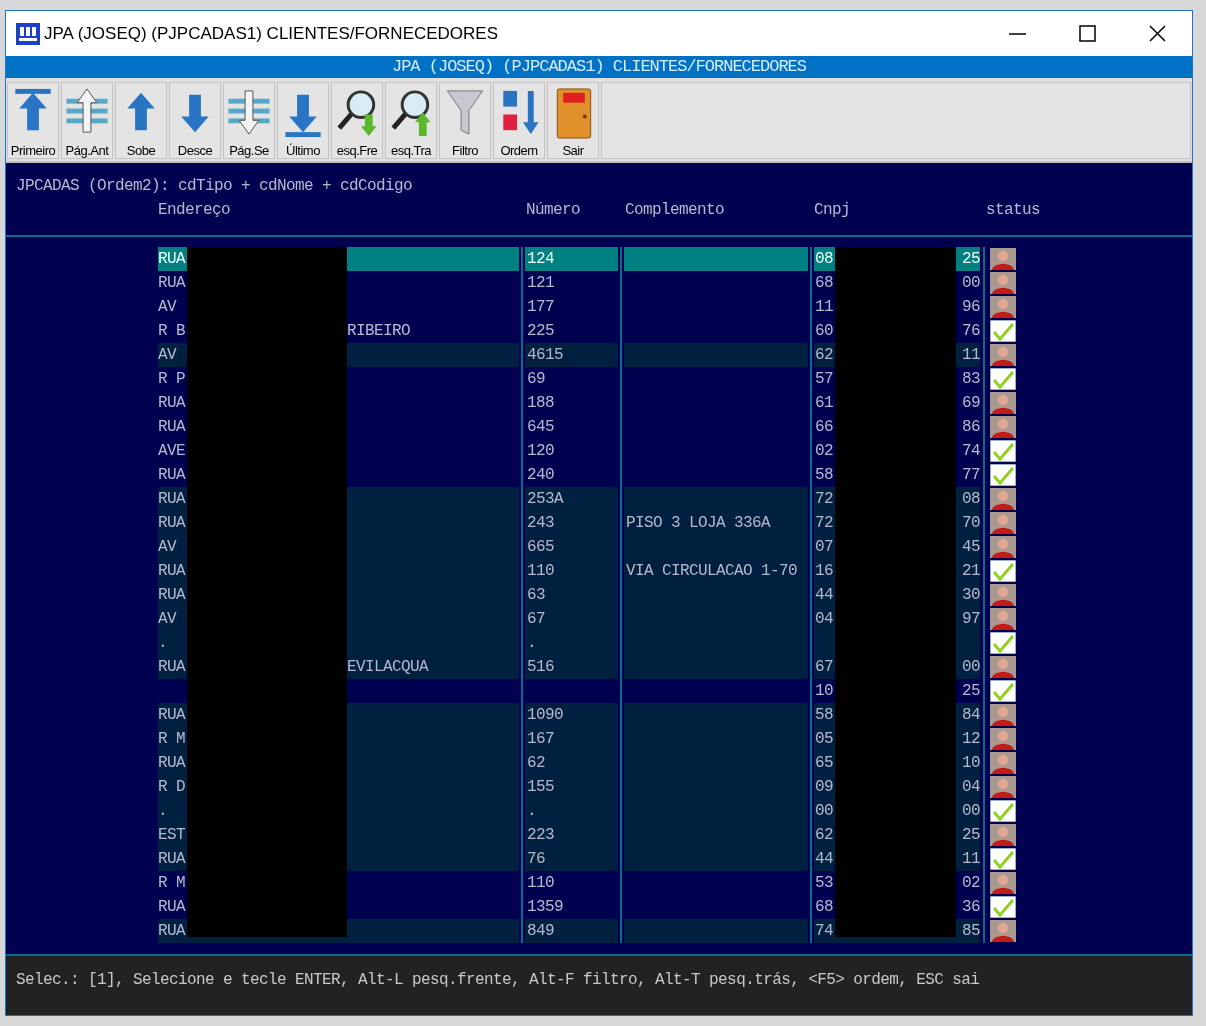  What do you see at coordinates (573, 120) in the screenshot?
I see `toolbar-button: Sair` at bounding box center [573, 120].